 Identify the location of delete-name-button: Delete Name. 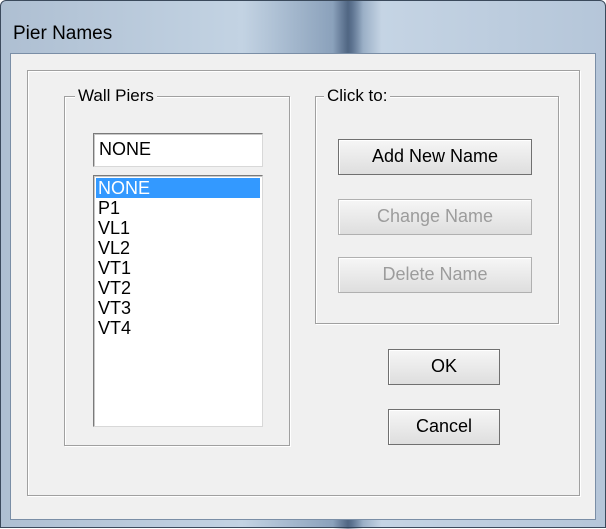
(435, 275).